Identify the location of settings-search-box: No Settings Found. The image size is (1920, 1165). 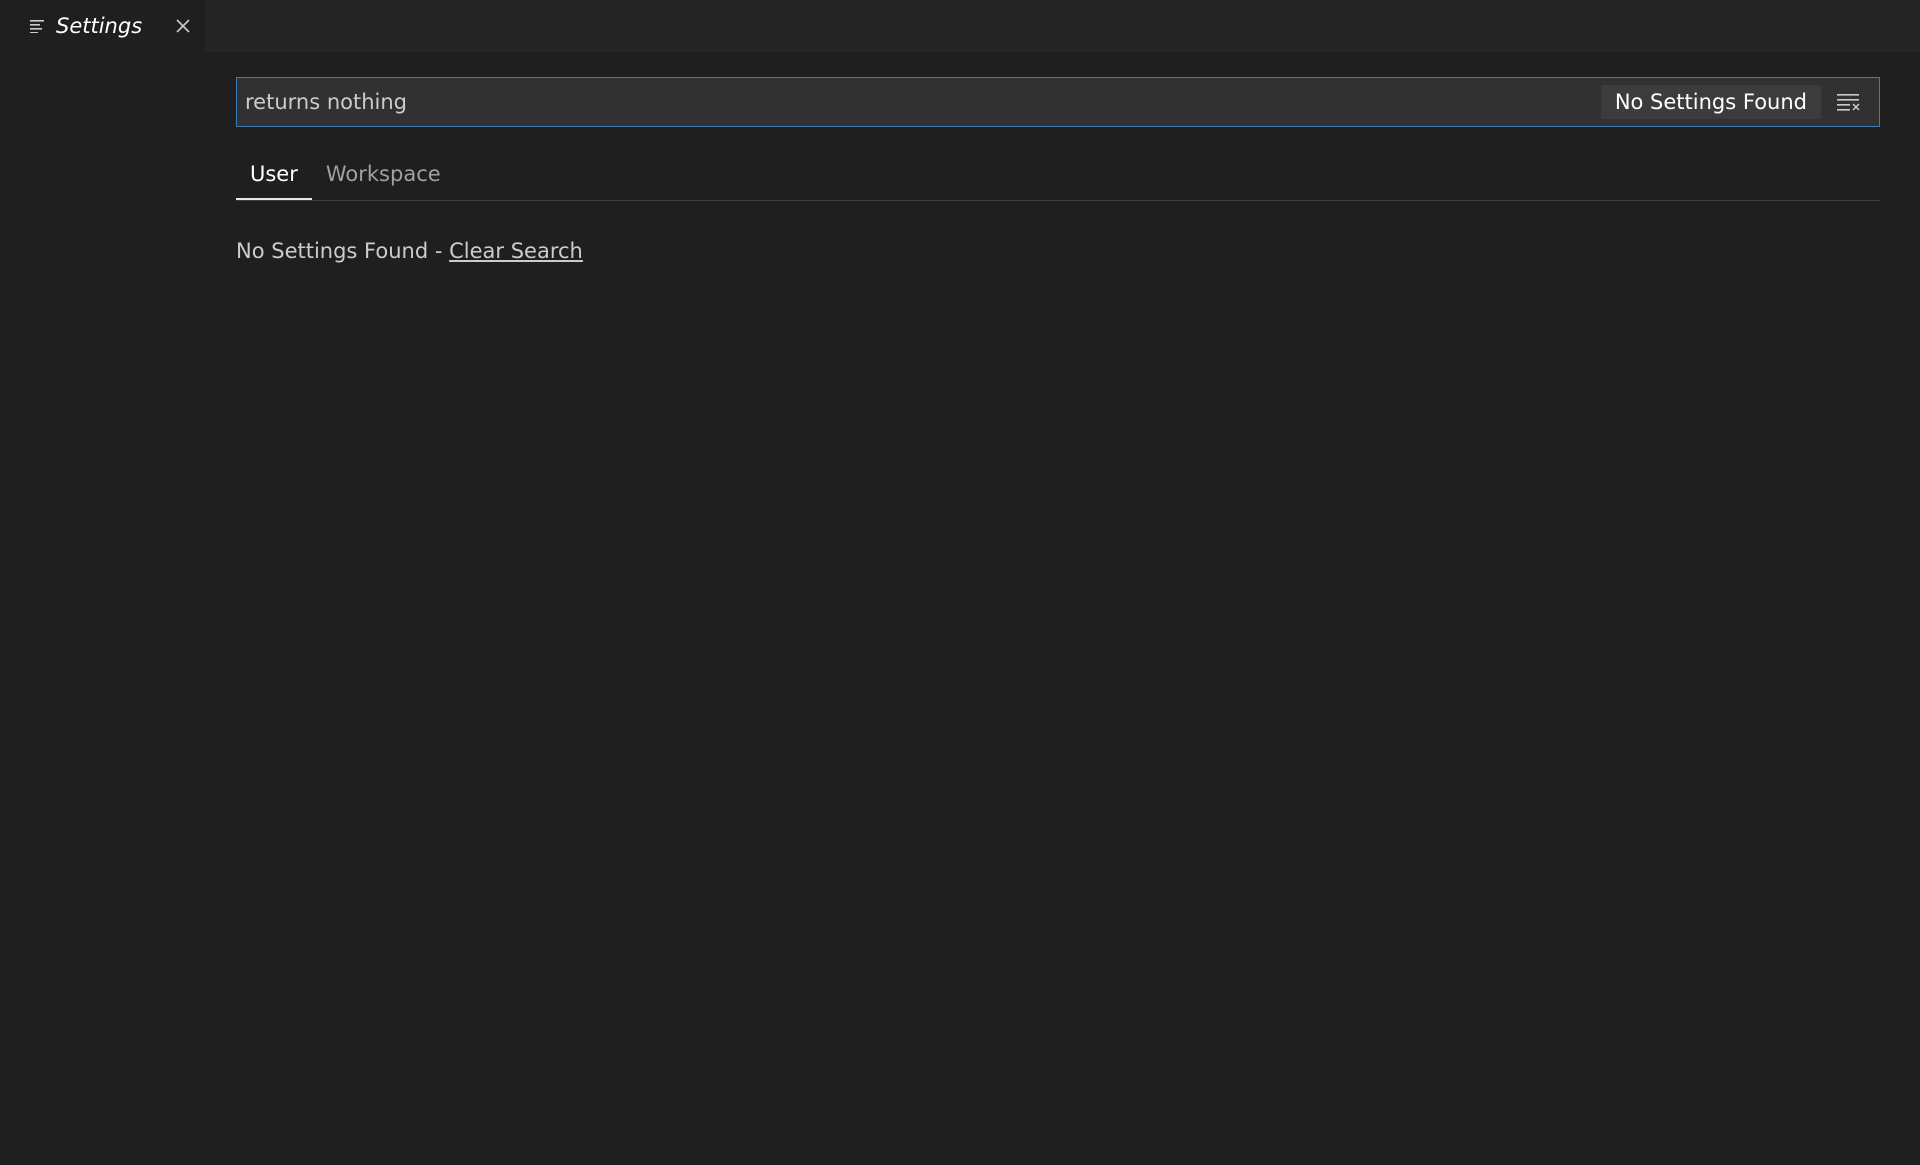
(1058, 102).